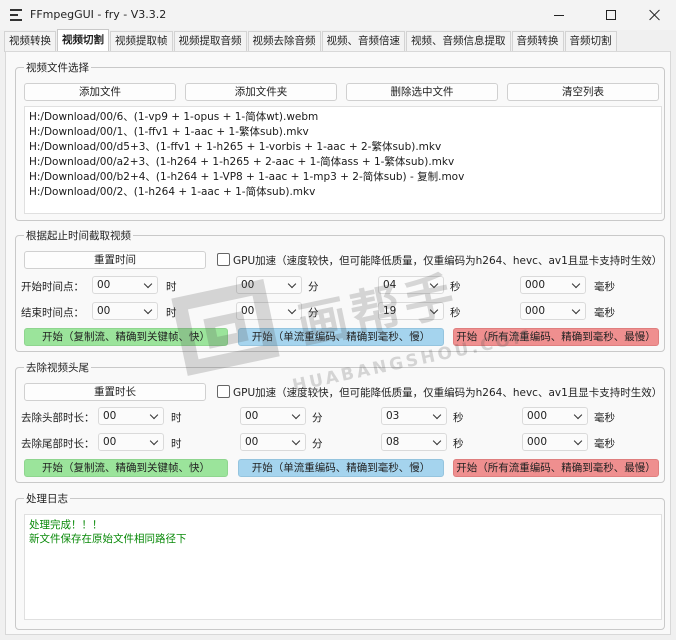  Describe the element at coordinates (556, 468) in the screenshot. I see `trim-all-reencode-button: 开始（所有流重编码、精确到毫秒、最慢）` at that location.